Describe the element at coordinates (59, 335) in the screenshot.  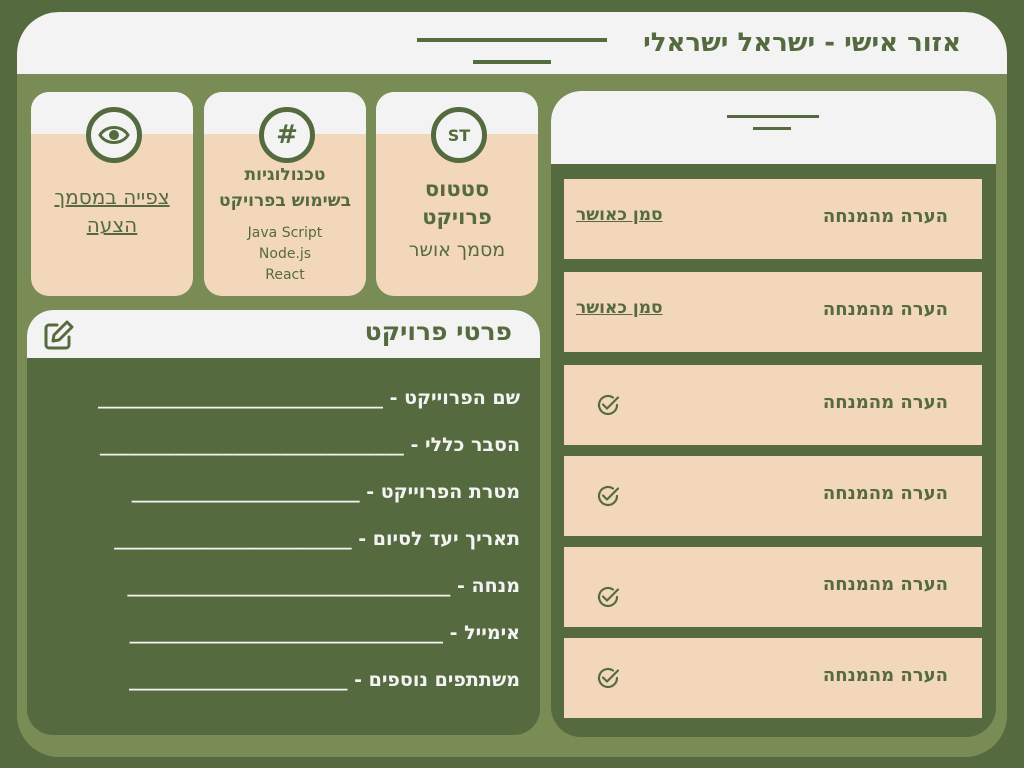
I see `edit-icon` at that location.